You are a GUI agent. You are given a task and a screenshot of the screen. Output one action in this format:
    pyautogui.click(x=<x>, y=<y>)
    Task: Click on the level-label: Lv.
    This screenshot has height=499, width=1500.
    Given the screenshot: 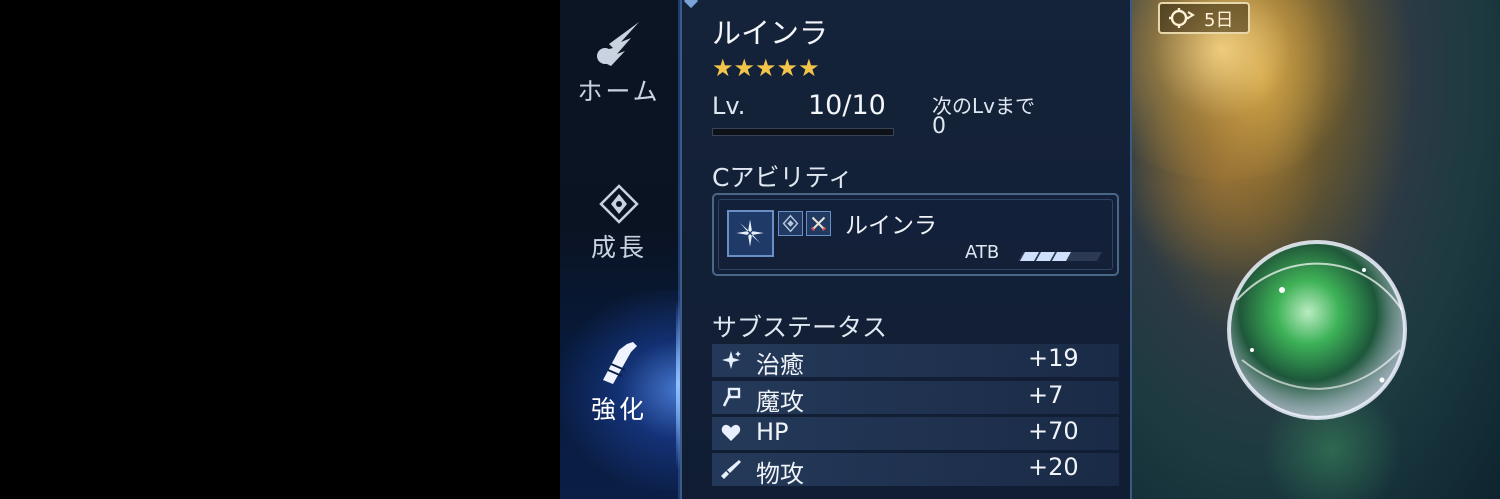 What is the action you would take?
    pyautogui.click(x=729, y=106)
    